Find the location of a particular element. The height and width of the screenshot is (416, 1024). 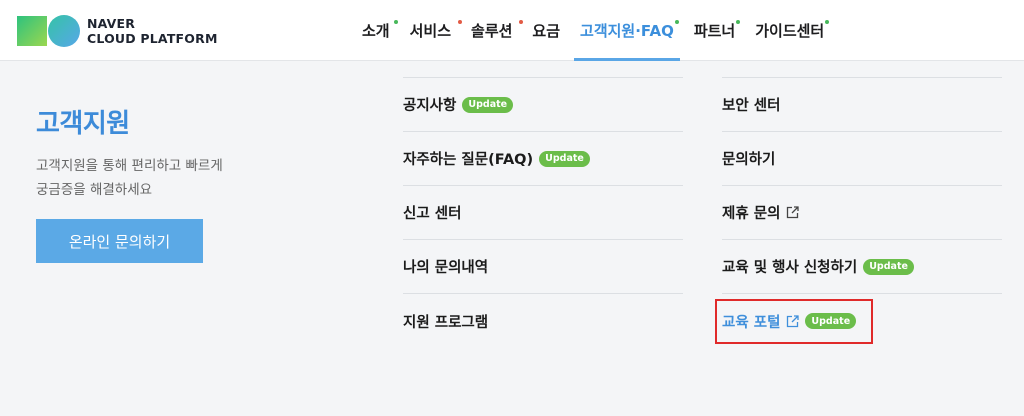

link-label: 공지사항 is located at coordinates (430, 106).